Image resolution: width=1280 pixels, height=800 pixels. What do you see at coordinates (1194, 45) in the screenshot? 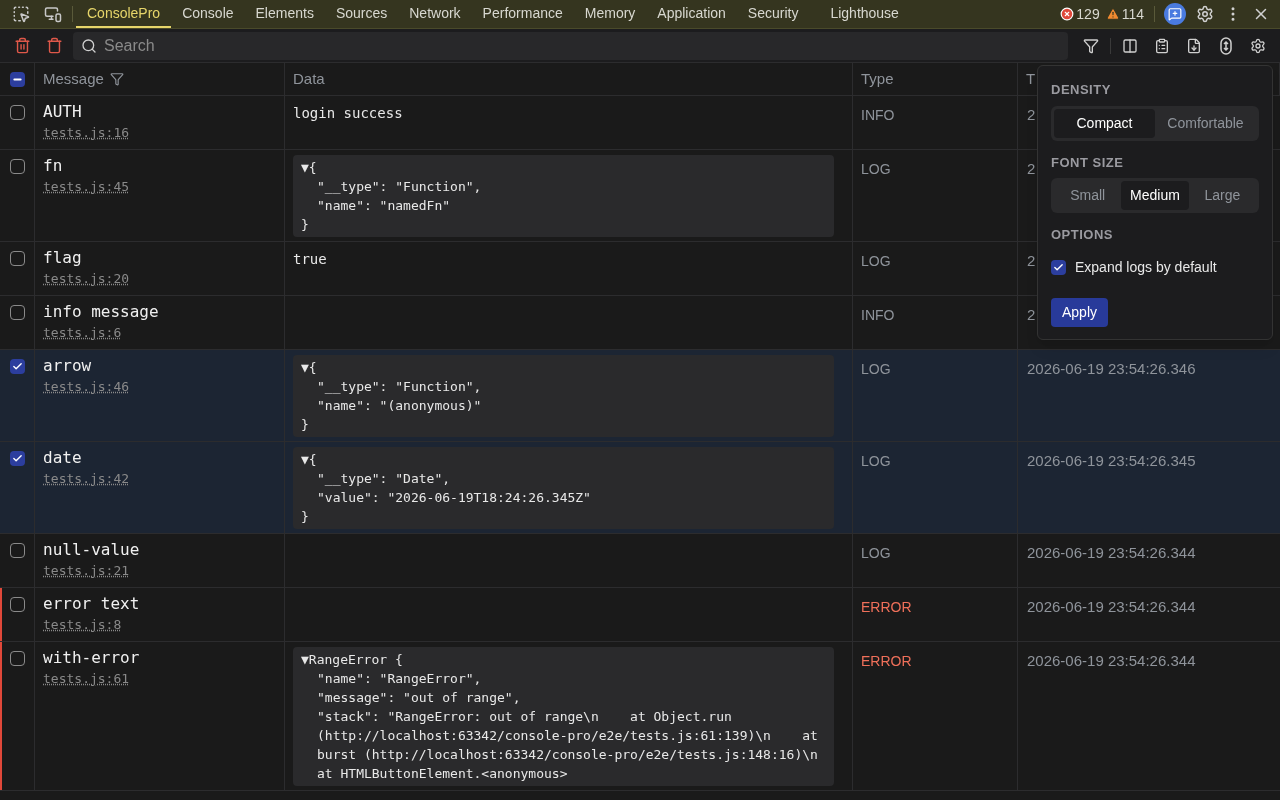
I see `file-download-icon` at bounding box center [1194, 45].